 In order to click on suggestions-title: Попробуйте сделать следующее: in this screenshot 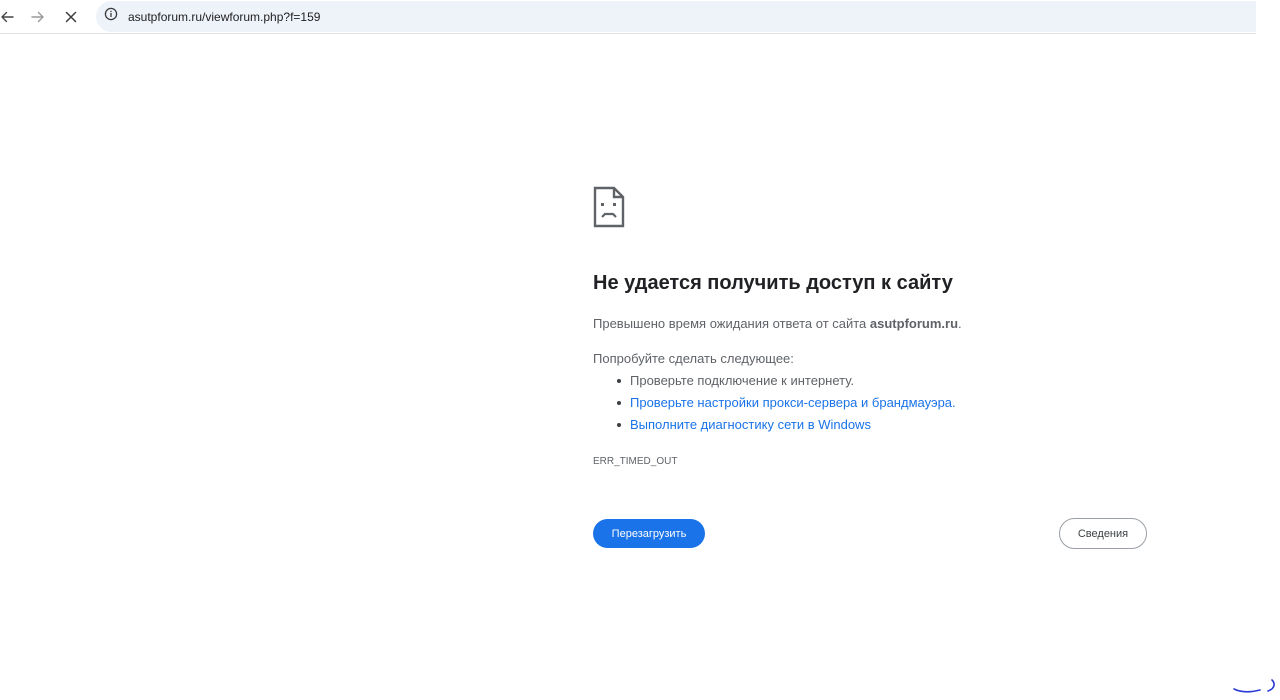, I will do `click(693, 358)`.